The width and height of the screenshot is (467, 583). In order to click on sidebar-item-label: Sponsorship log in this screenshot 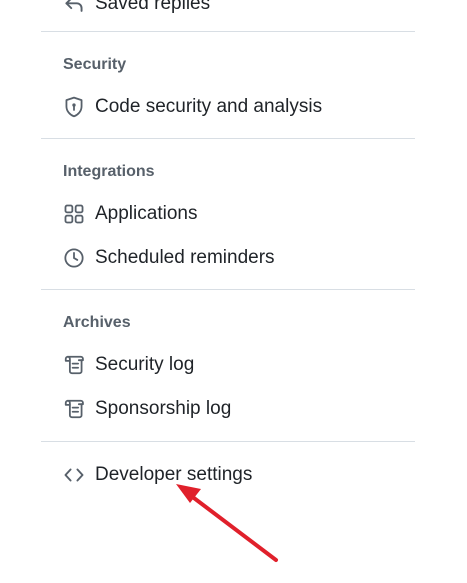, I will do `click(163, 408)`.